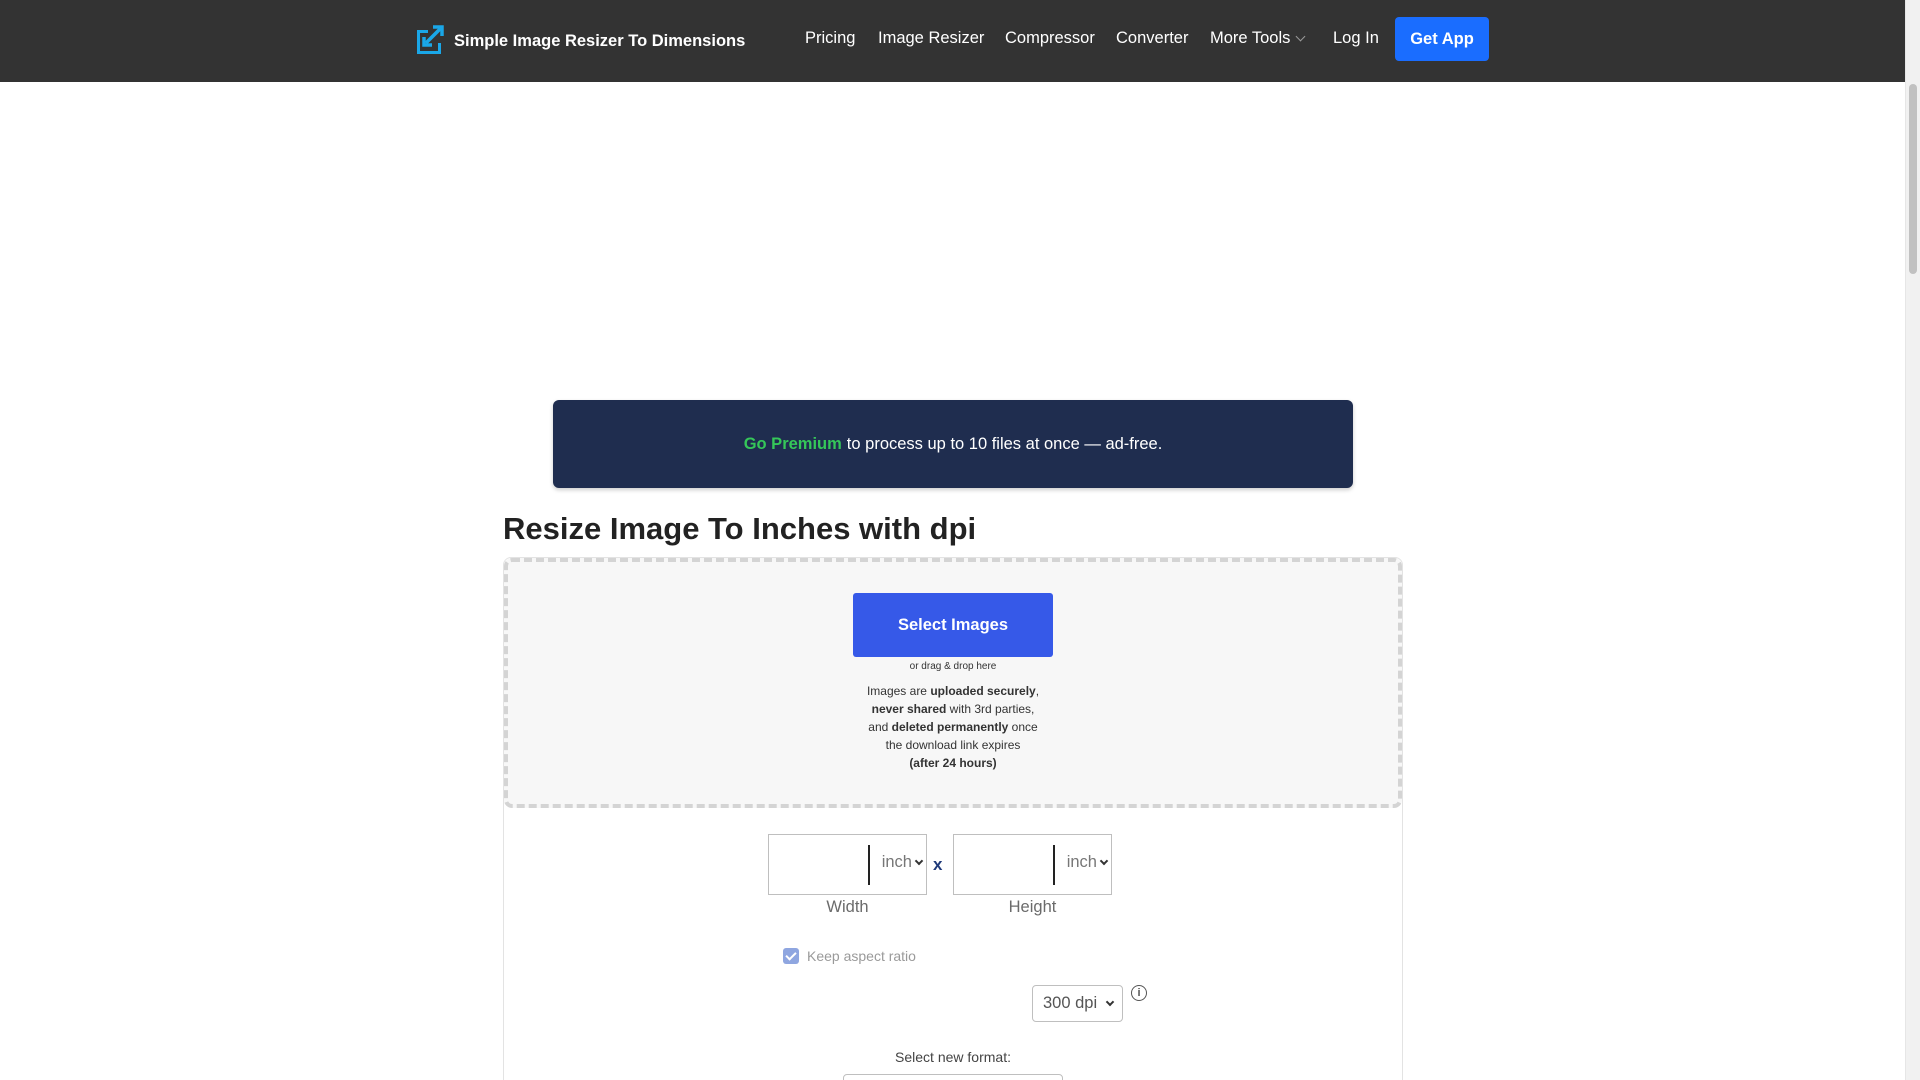  Describe the element at coordinates (819, 865) in the screenshot. I see `width-input` at that location.